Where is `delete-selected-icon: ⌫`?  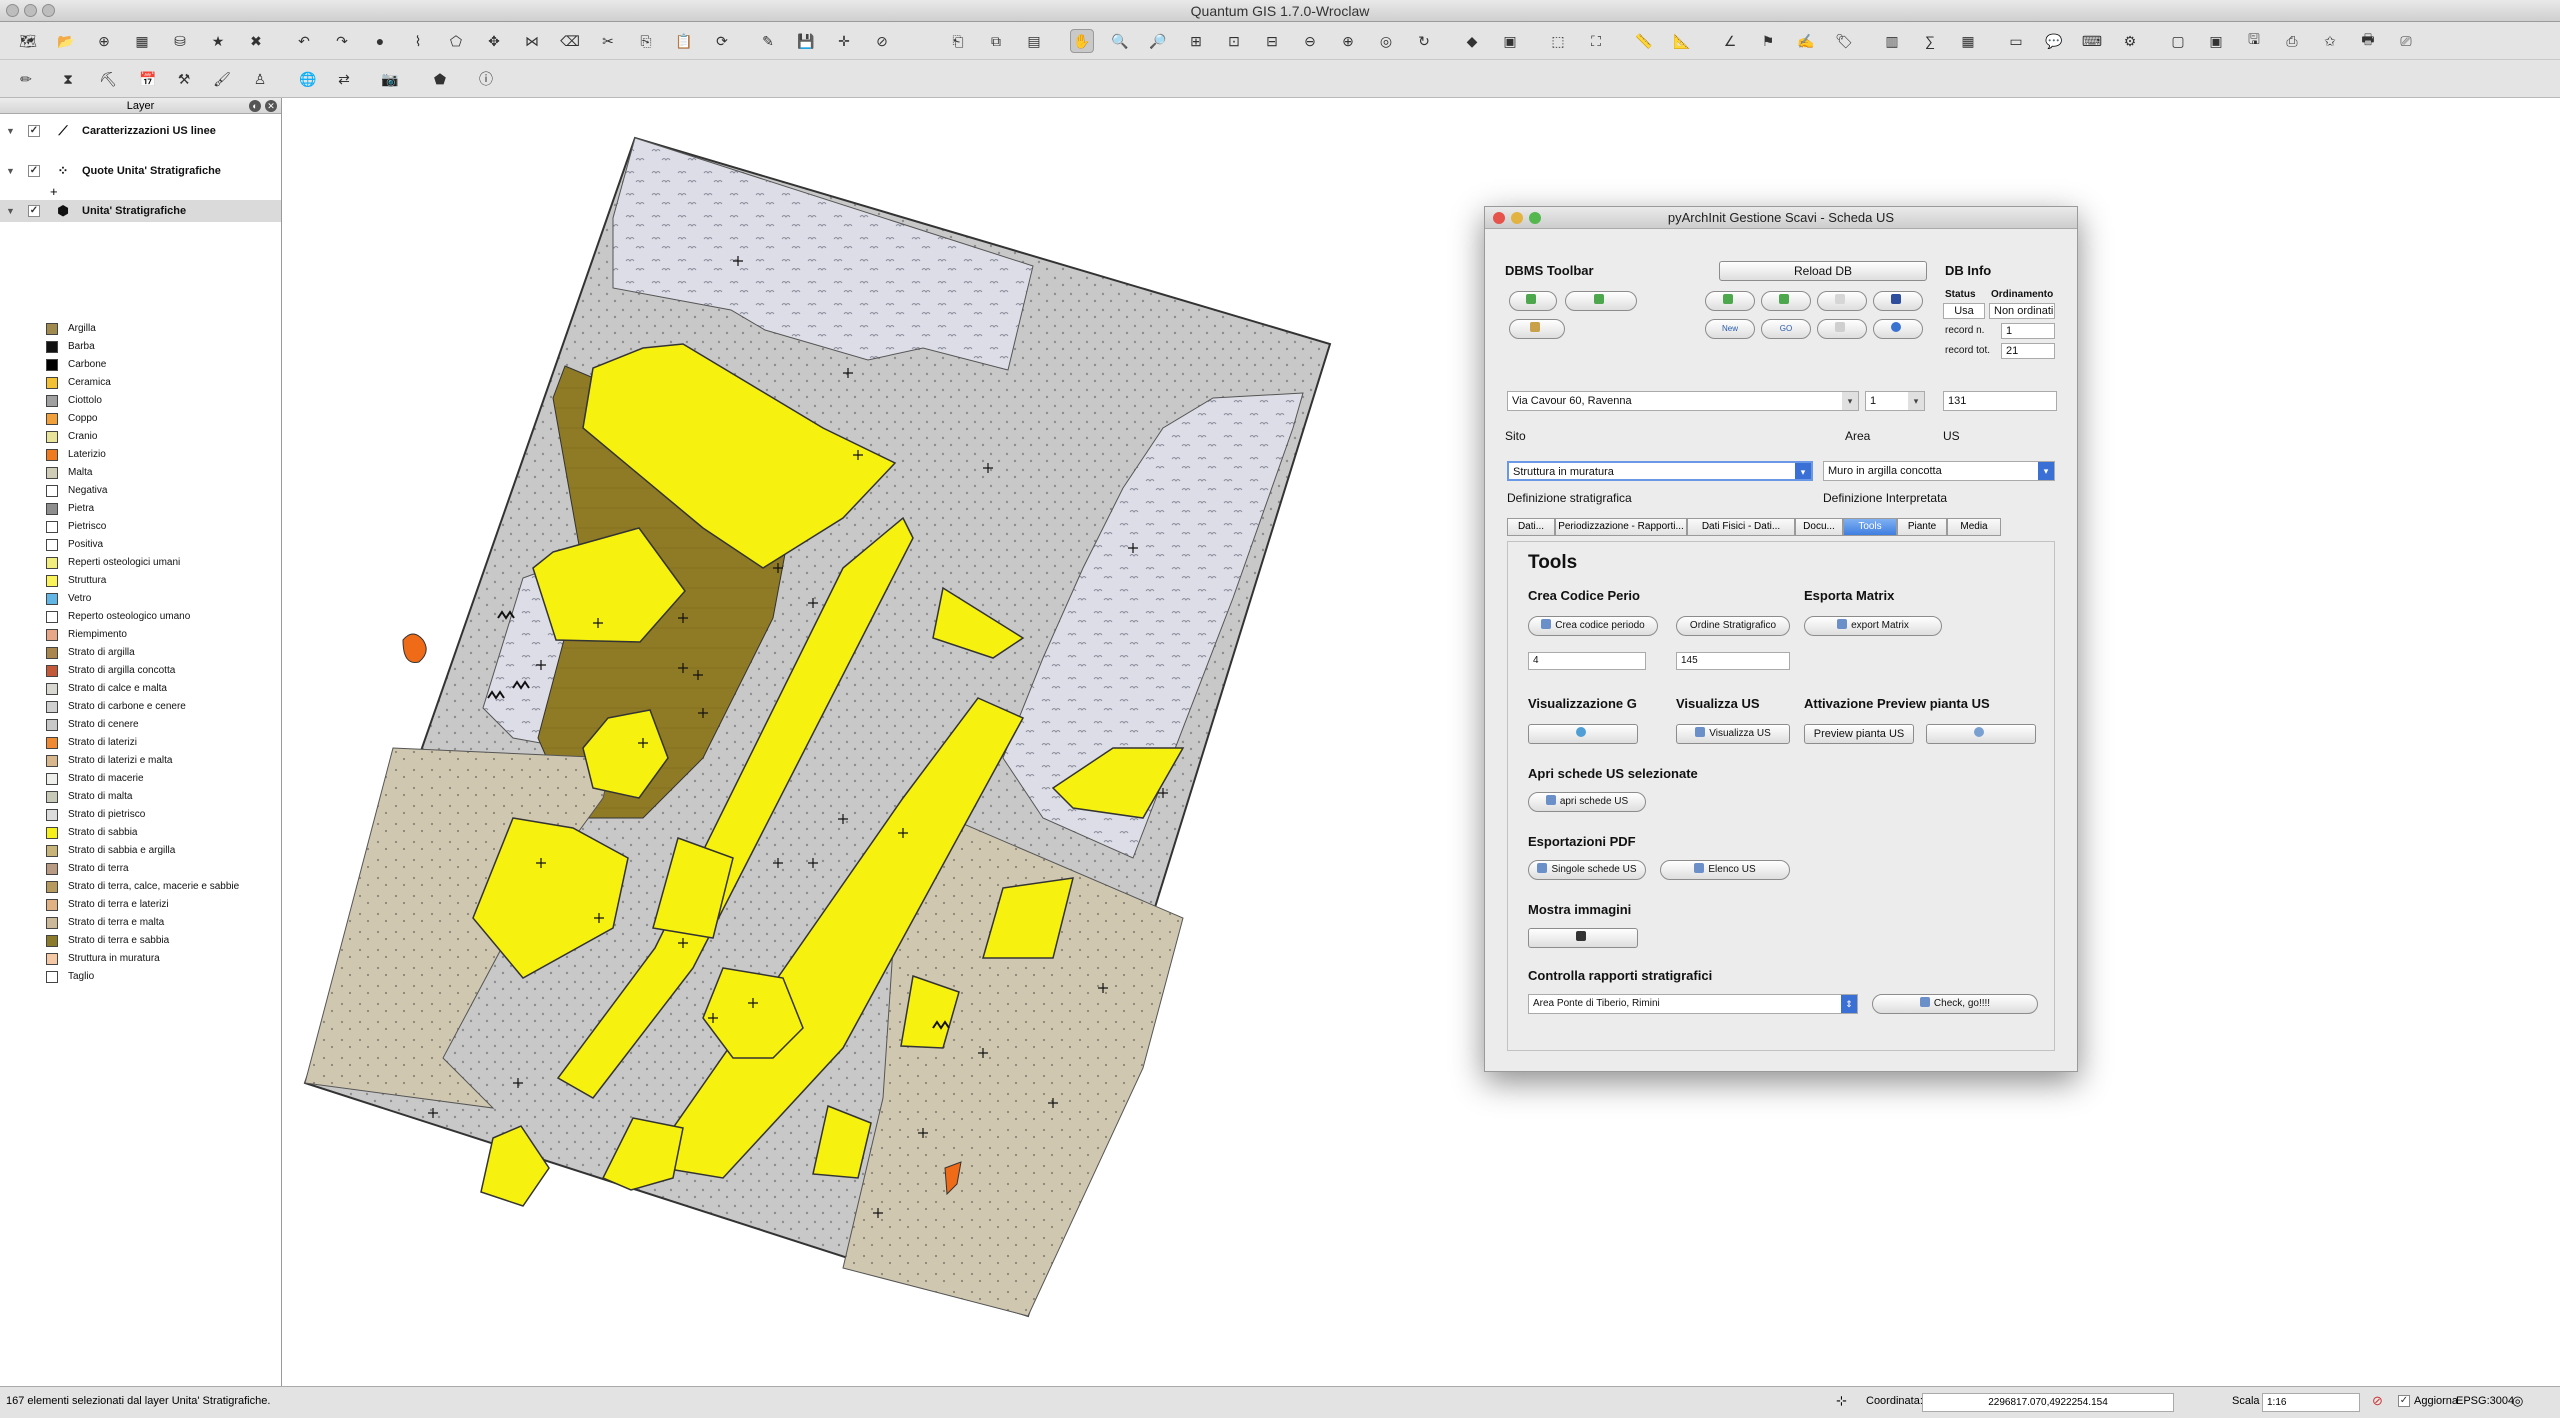 delete-selected-icon: ⌫ is located at coordinates (570, 41).